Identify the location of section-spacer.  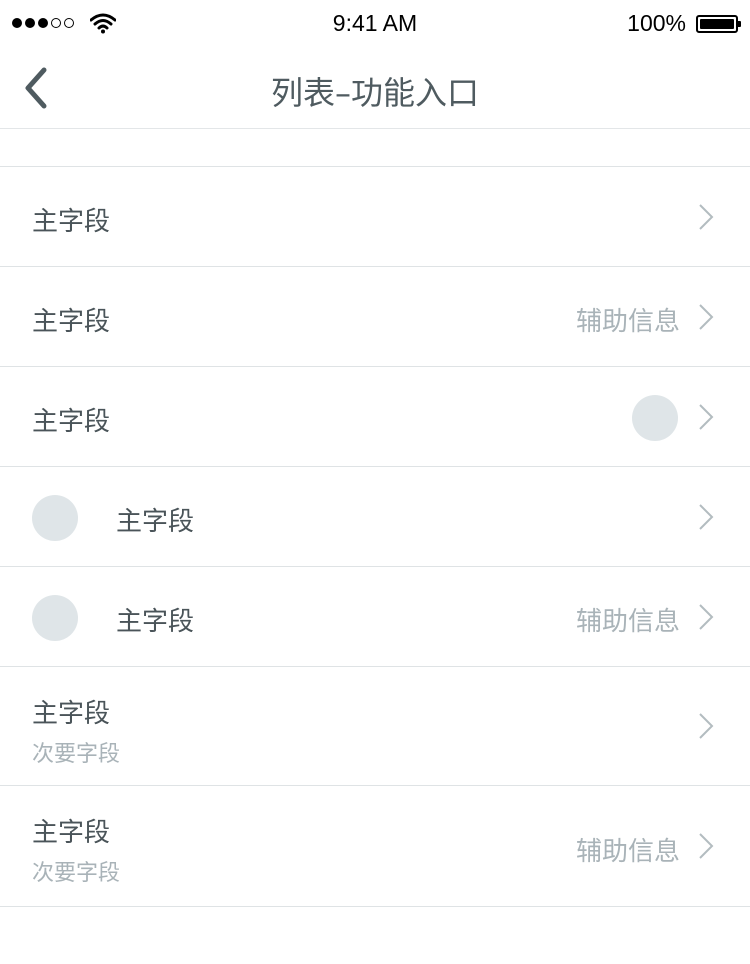
(375, 148).